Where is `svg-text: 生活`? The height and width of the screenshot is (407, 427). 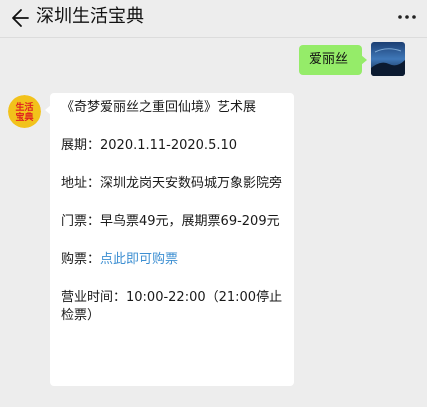
svg-text: 生活 is located at coordinates (24, 107).